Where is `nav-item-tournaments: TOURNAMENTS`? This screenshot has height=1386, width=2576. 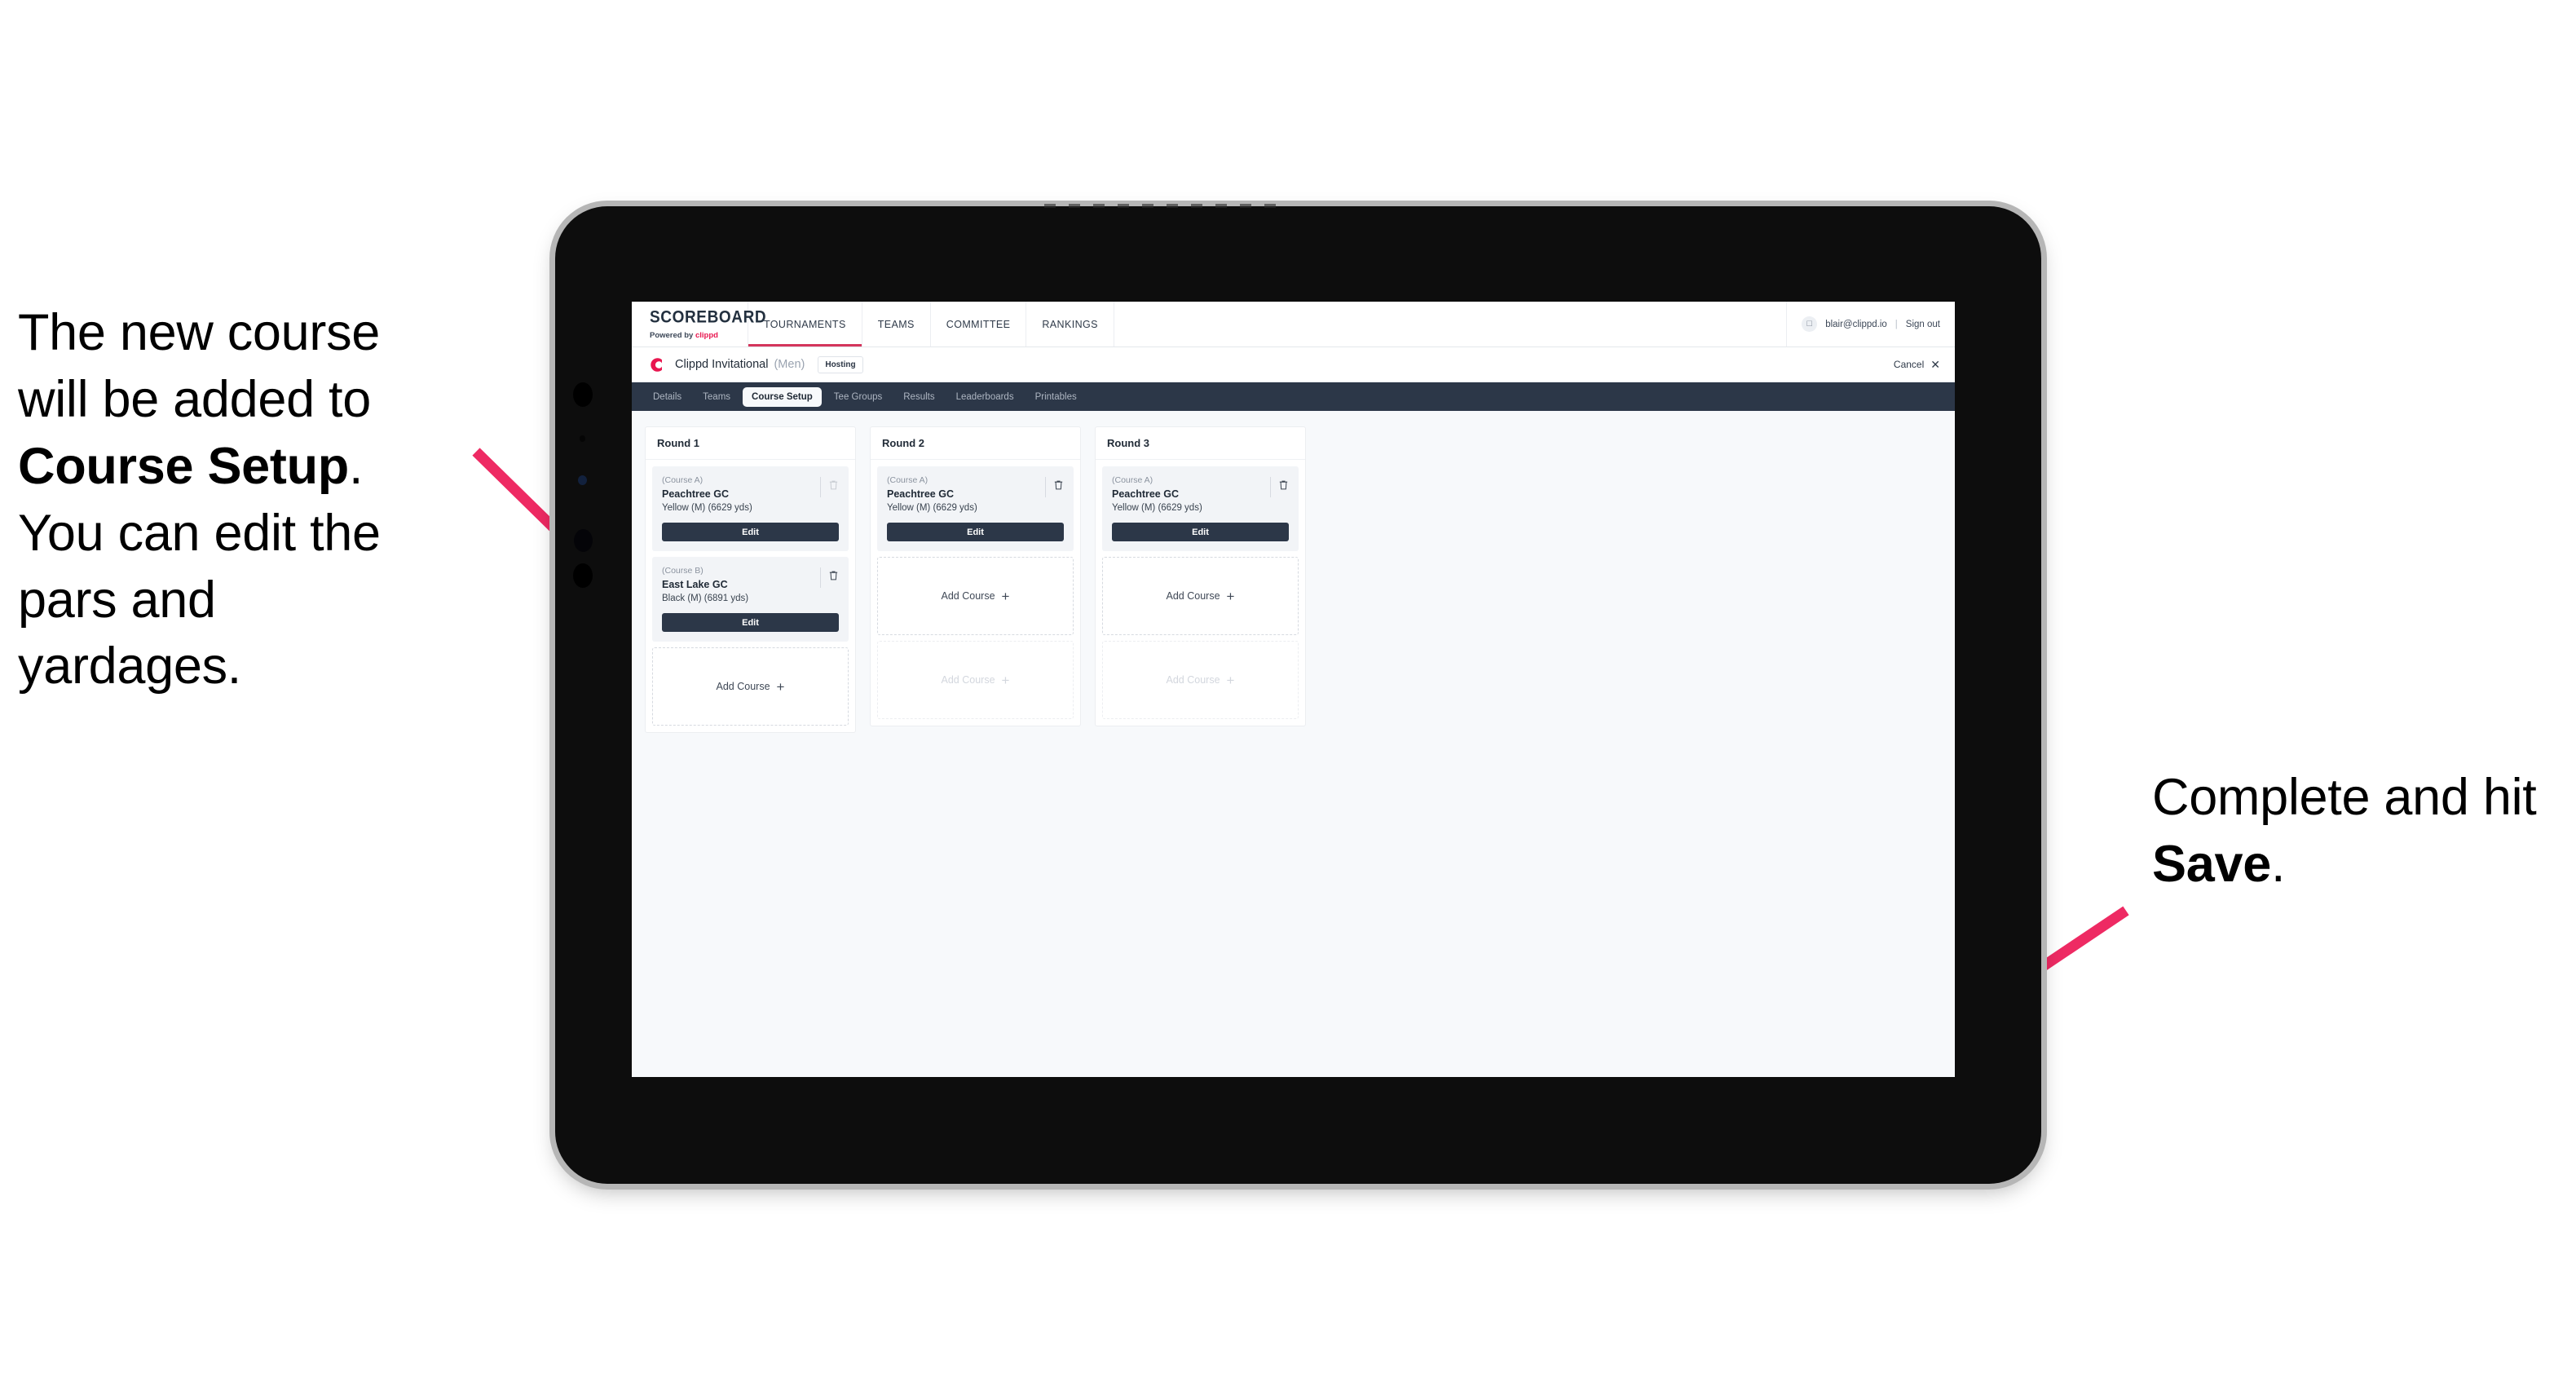
nav-item-tournaments: TOURNAMENTS is located at coordinates (805, 324).